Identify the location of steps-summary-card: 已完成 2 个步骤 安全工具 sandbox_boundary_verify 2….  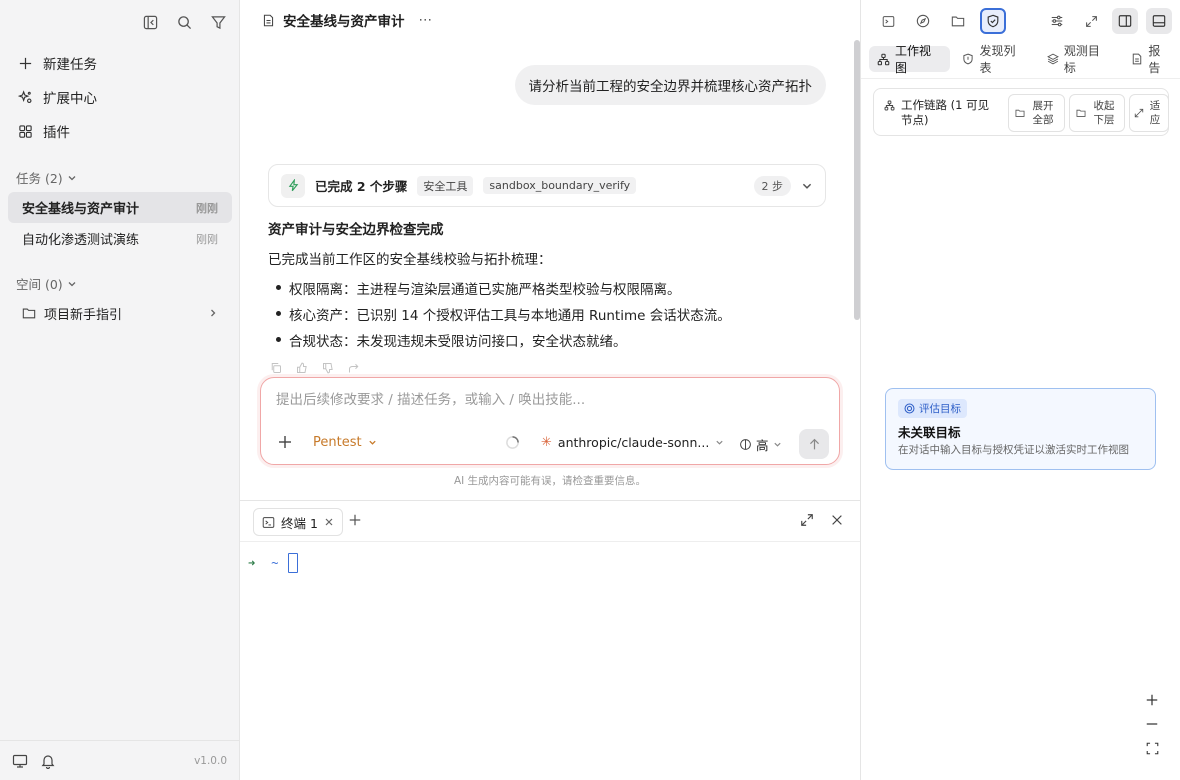
(547, 185).